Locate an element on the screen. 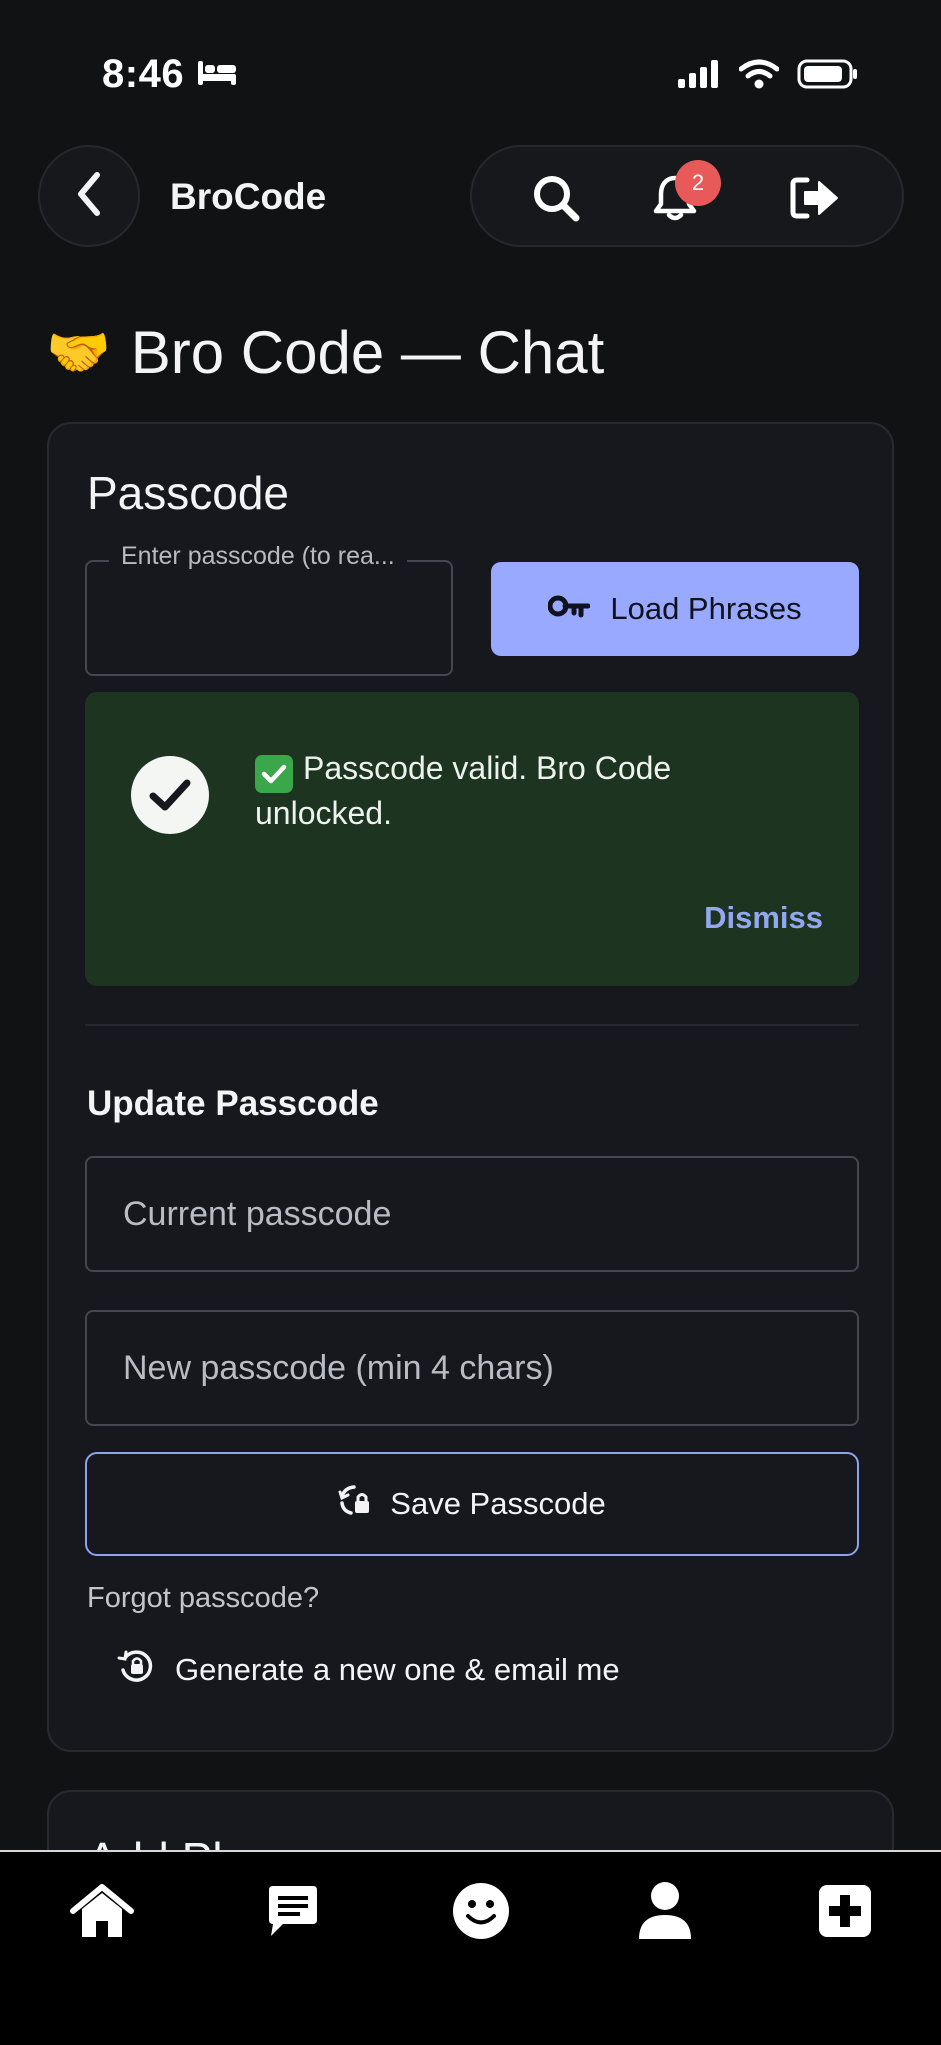 The image size is (941, 2045). dismiss-button: Dismiss is located at coordinates (763, 918).